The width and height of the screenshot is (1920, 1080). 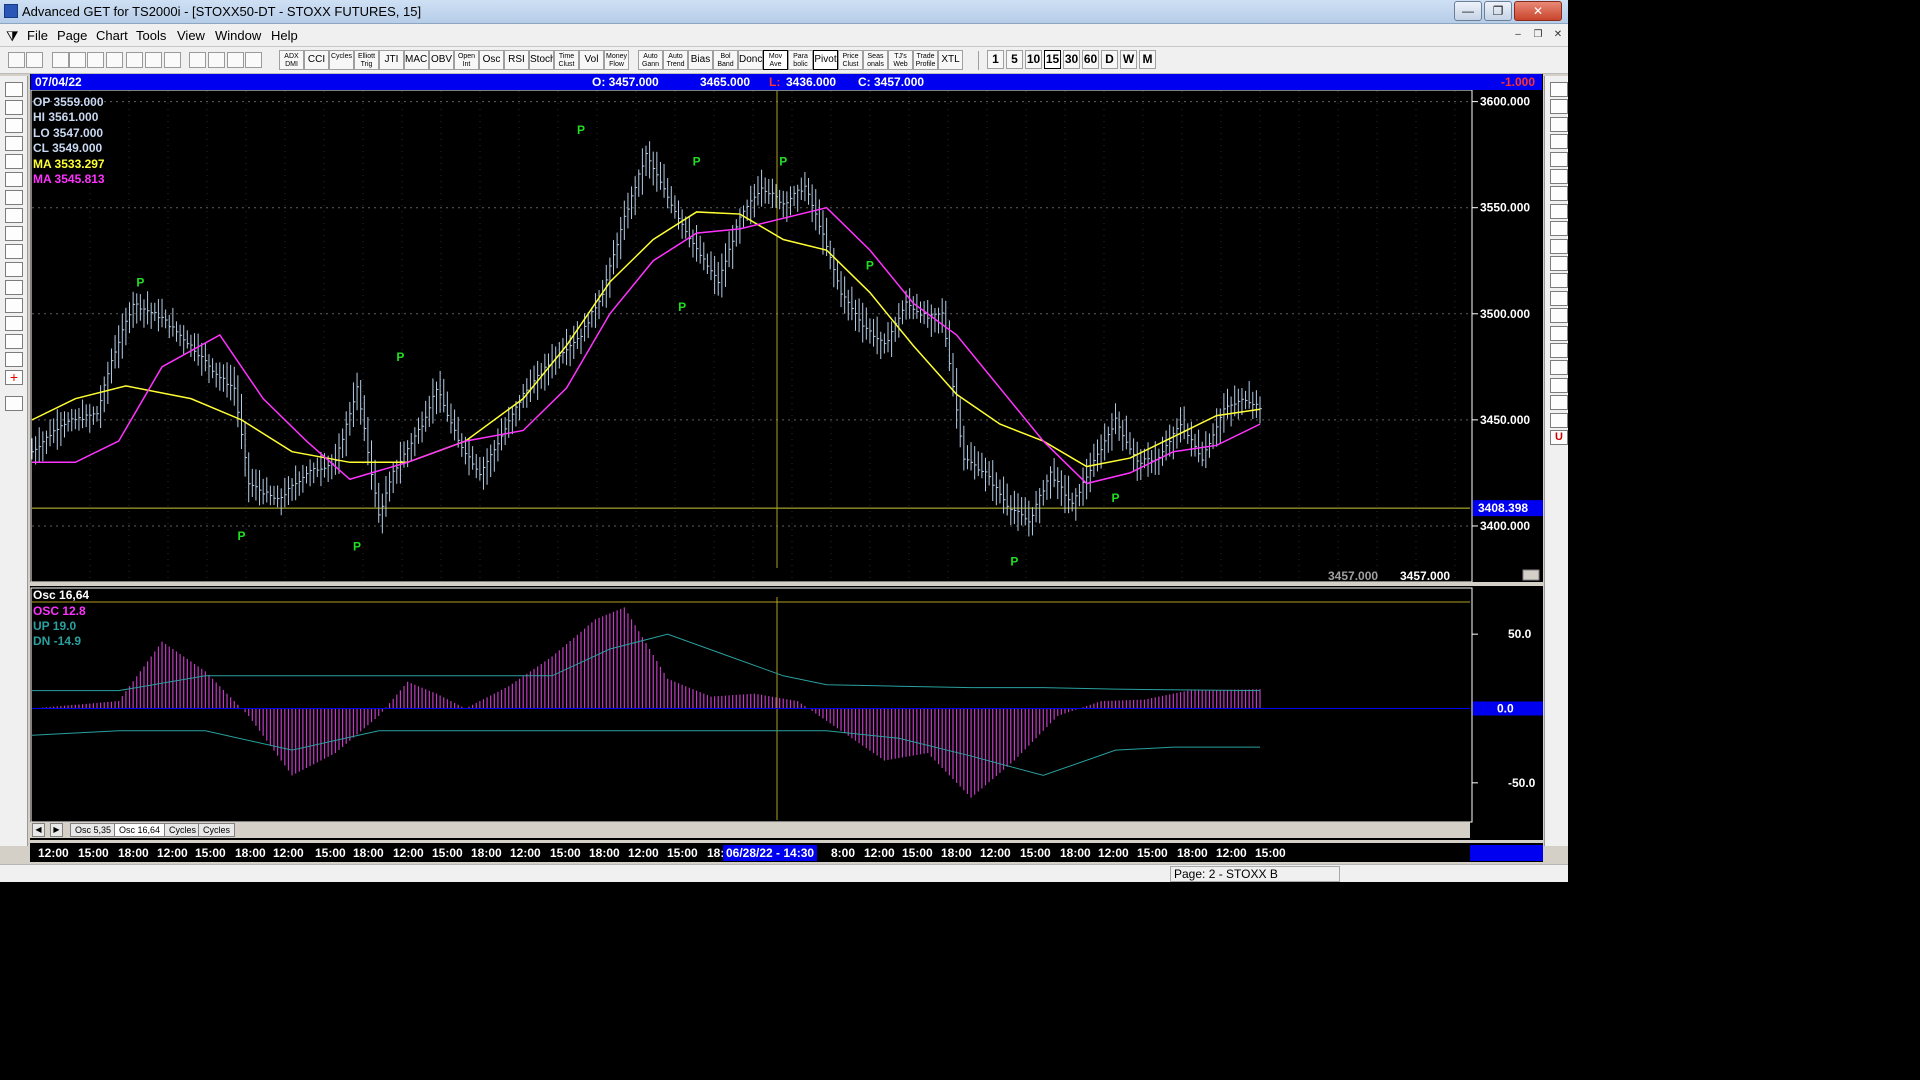 I want to click on minimize-button: —, so click(x=1468, y=11).